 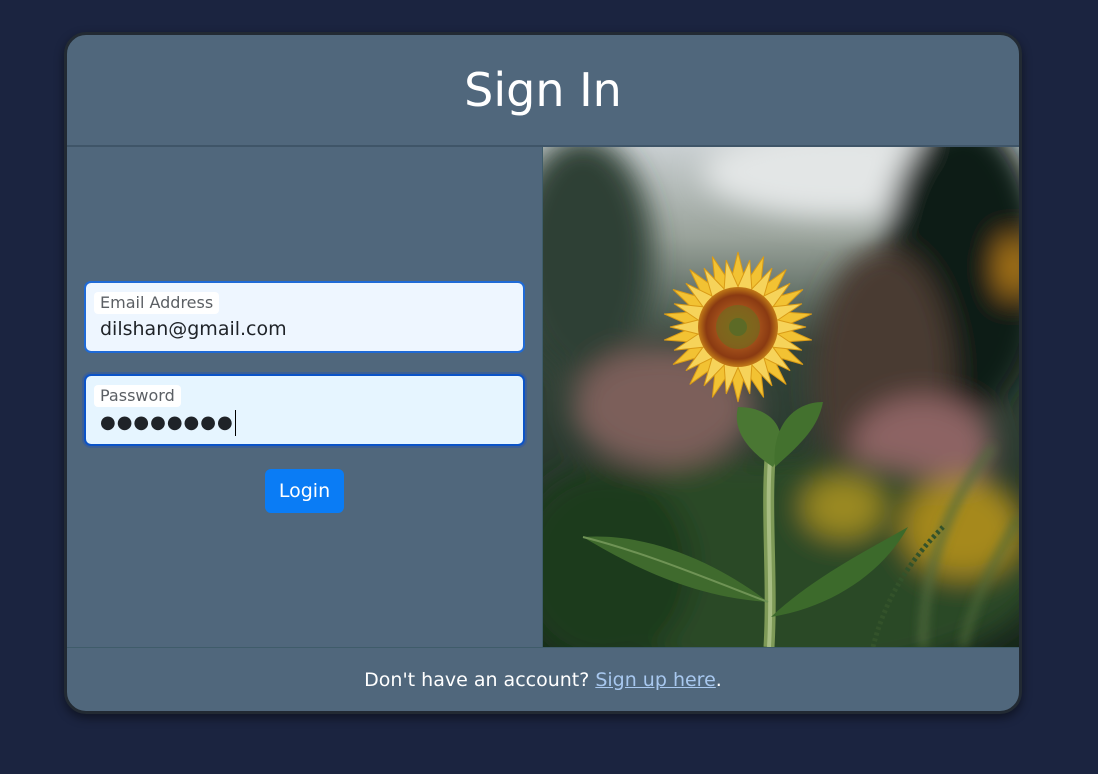 I want to click on password-field-label: Password, so click(x=137, y=396).